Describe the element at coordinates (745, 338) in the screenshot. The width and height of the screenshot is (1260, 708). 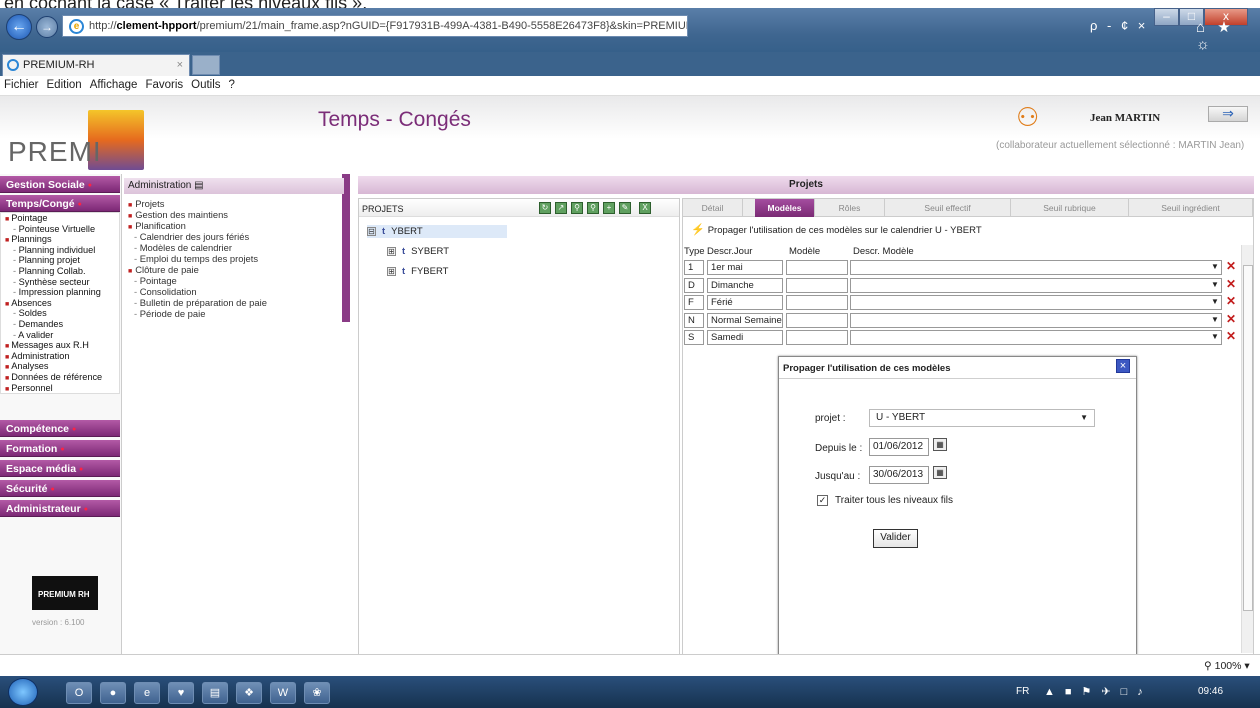
I see `descr-cell: Samedi` at that location.